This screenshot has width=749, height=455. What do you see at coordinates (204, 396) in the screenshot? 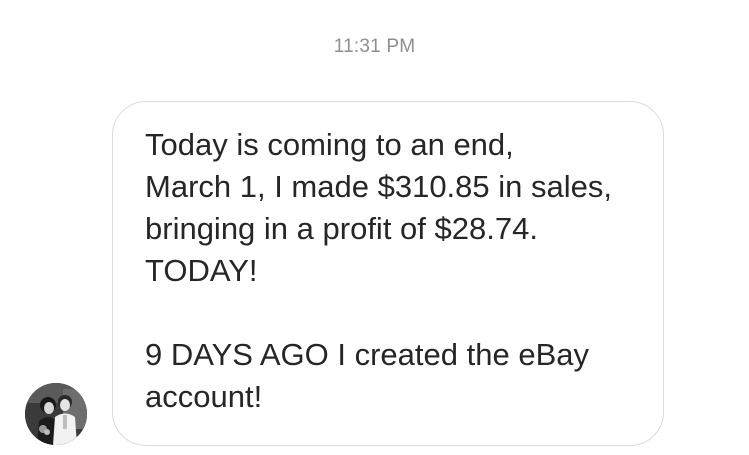
I see `message-line-6: account!` at bounding box center [204, 396].